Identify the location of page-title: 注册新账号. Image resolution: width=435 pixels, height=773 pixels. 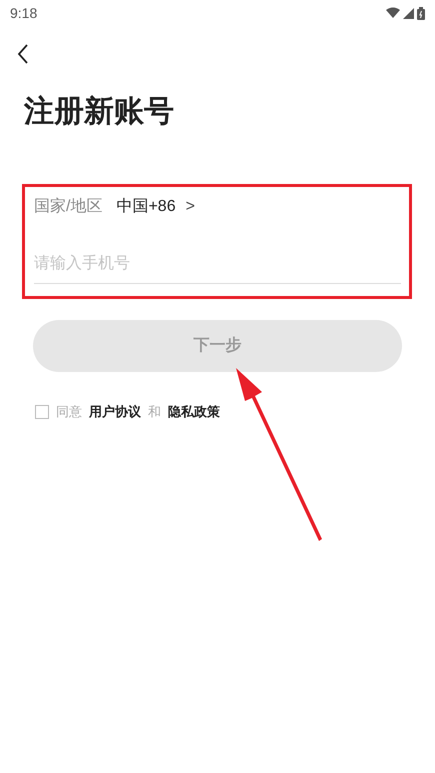
(99, 112).